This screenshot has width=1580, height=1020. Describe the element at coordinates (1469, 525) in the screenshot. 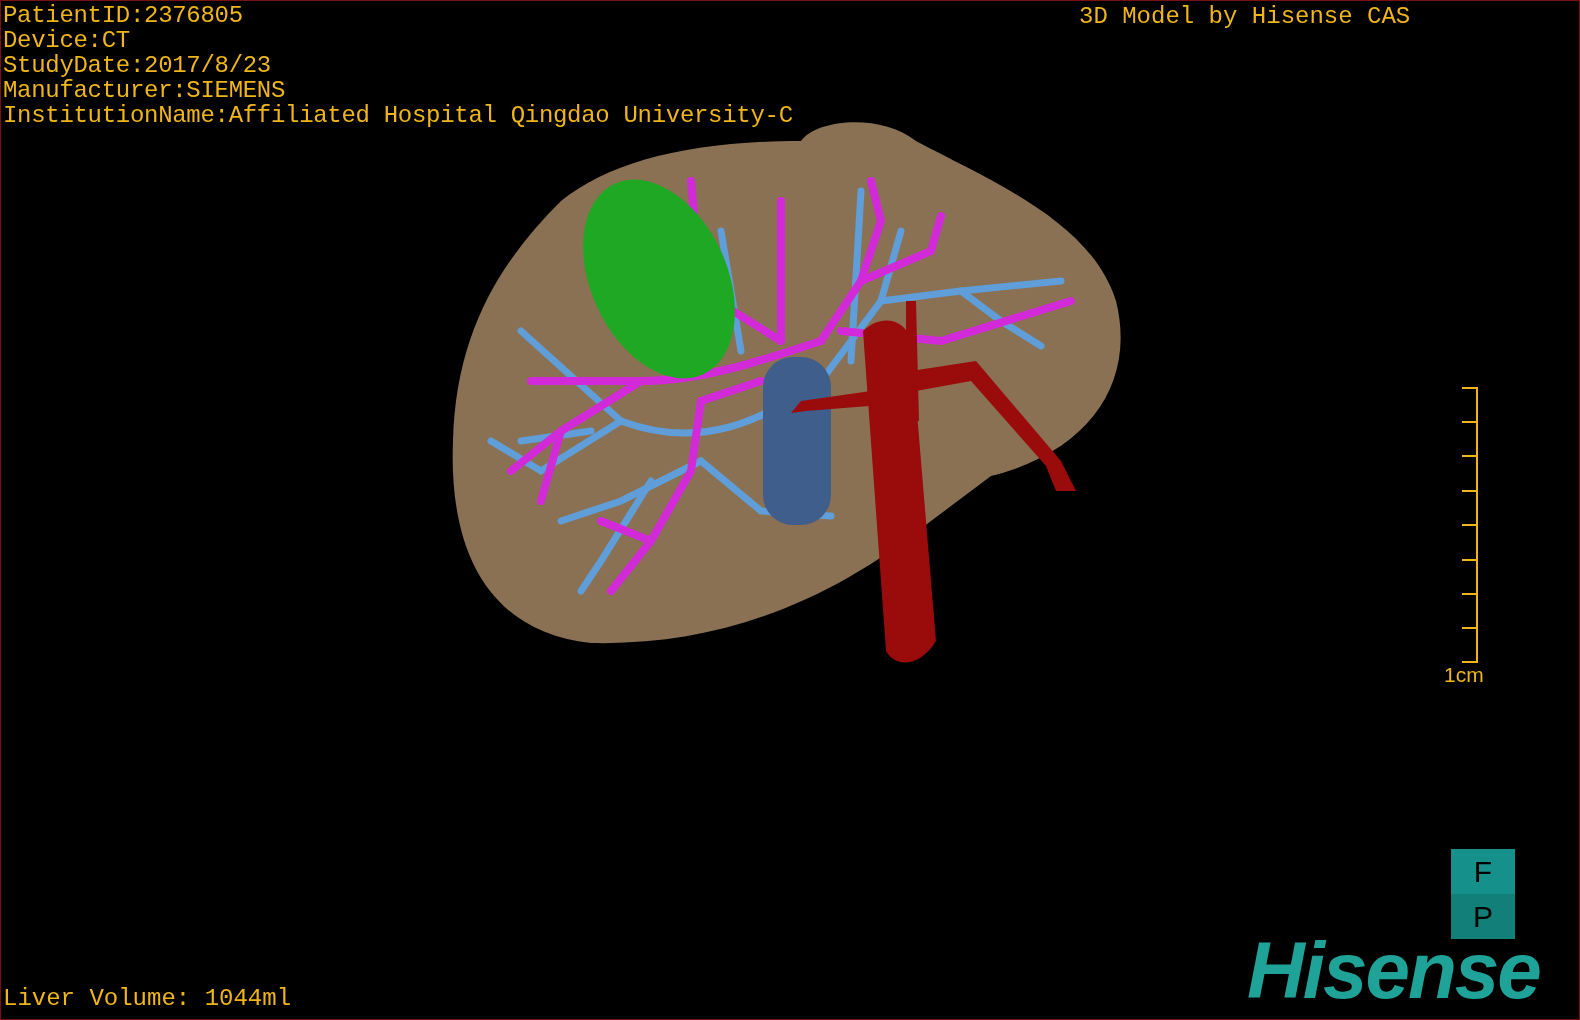

I see `scale-bar-icon` at that location.